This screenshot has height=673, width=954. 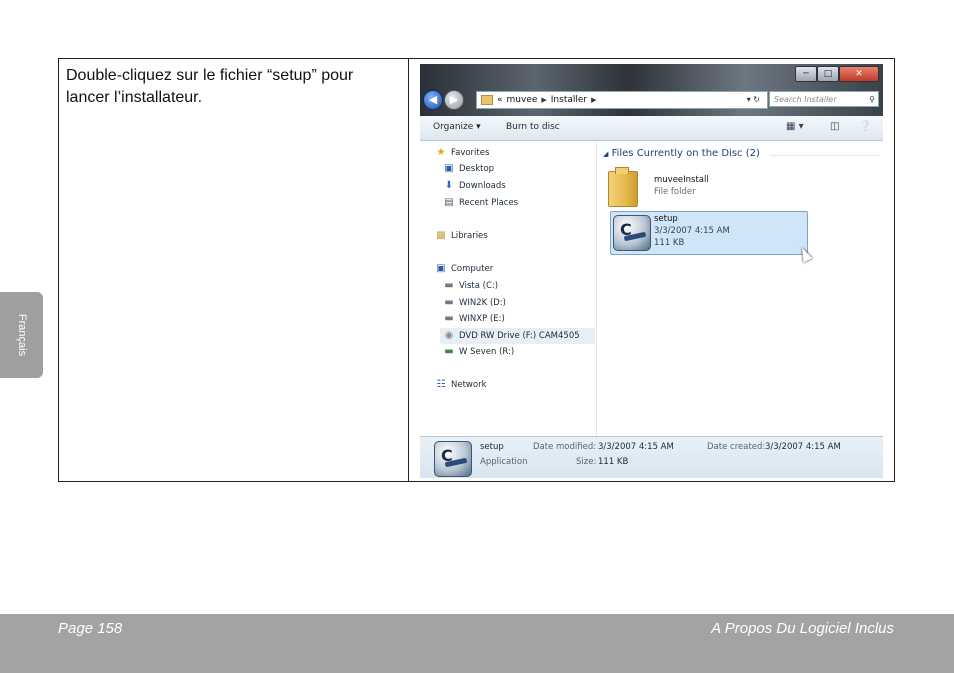 What do you see at coordinates (666, 219) in the screenshot?
I see `file-name: setup` at bounding box center [666, 219].